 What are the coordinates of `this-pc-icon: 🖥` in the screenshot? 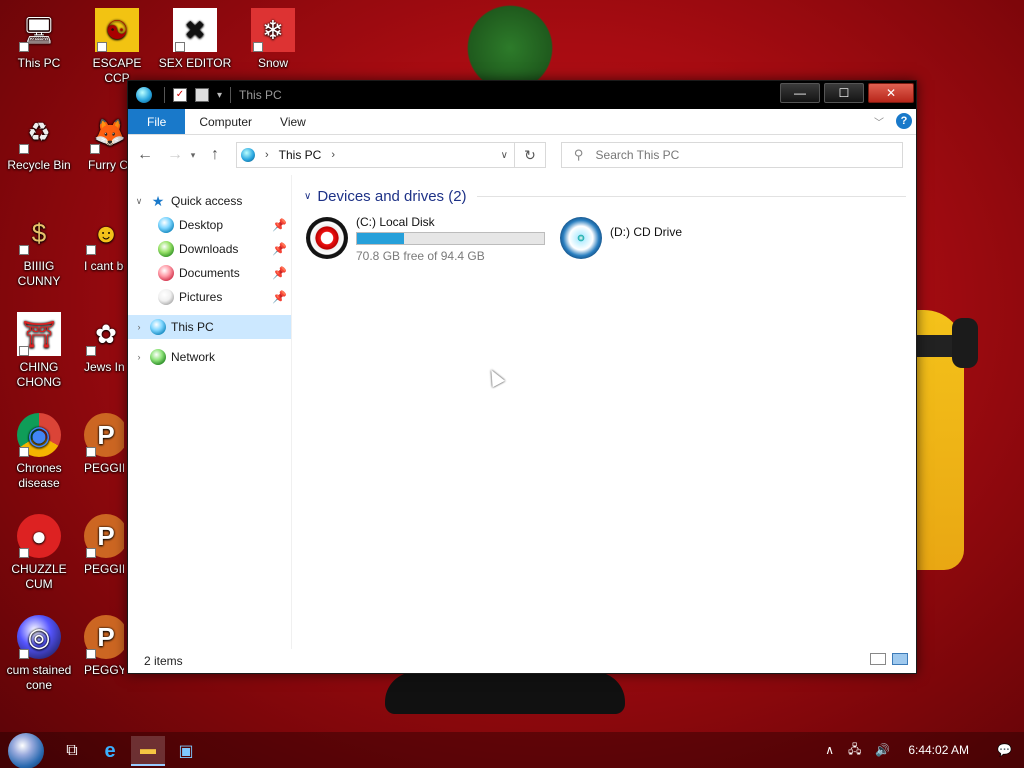 It's located at (39, 30).